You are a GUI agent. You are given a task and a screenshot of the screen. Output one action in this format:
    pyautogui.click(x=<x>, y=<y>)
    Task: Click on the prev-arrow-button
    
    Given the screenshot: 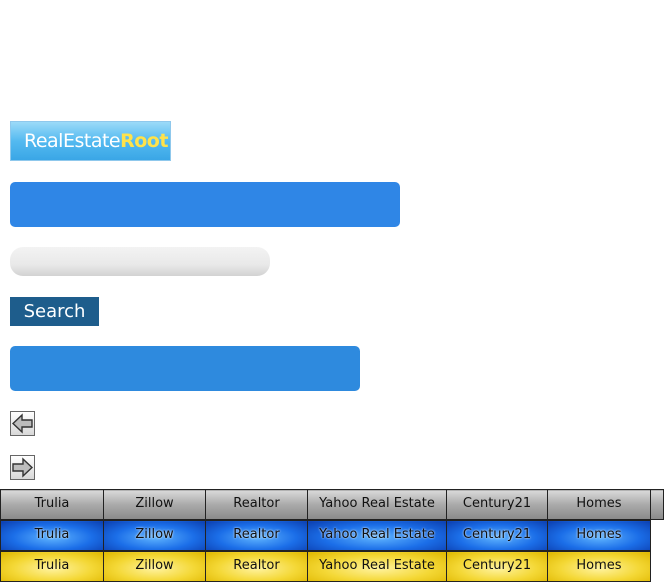 What is the action you would take?
    pyautogui.click(x=22, y=423)
    